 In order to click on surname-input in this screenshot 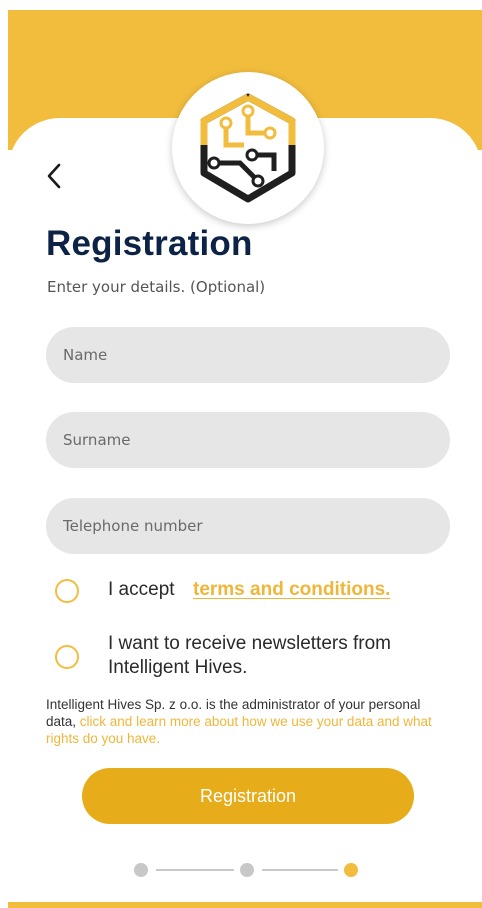, I will do `click(248, 440)`.